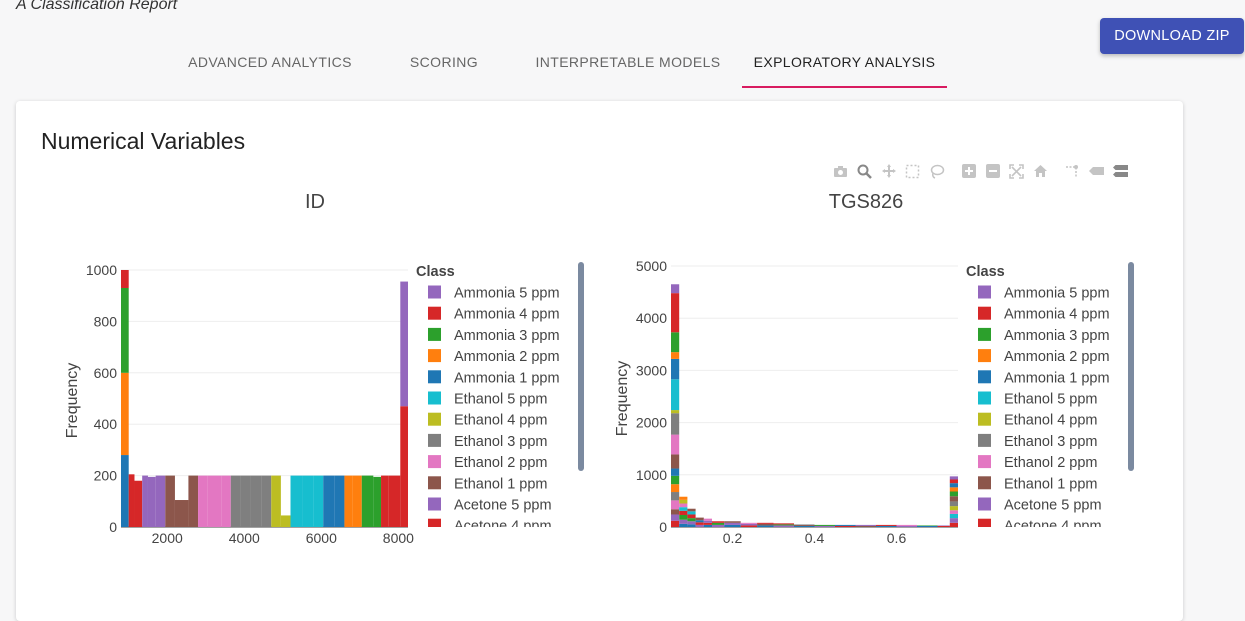 The height and width of the screenshot is (621, 1245). Describe the element at coordinates (507, 357) in the screenshot. I see `legend-label: Ammonia 2 ppm` at that location.